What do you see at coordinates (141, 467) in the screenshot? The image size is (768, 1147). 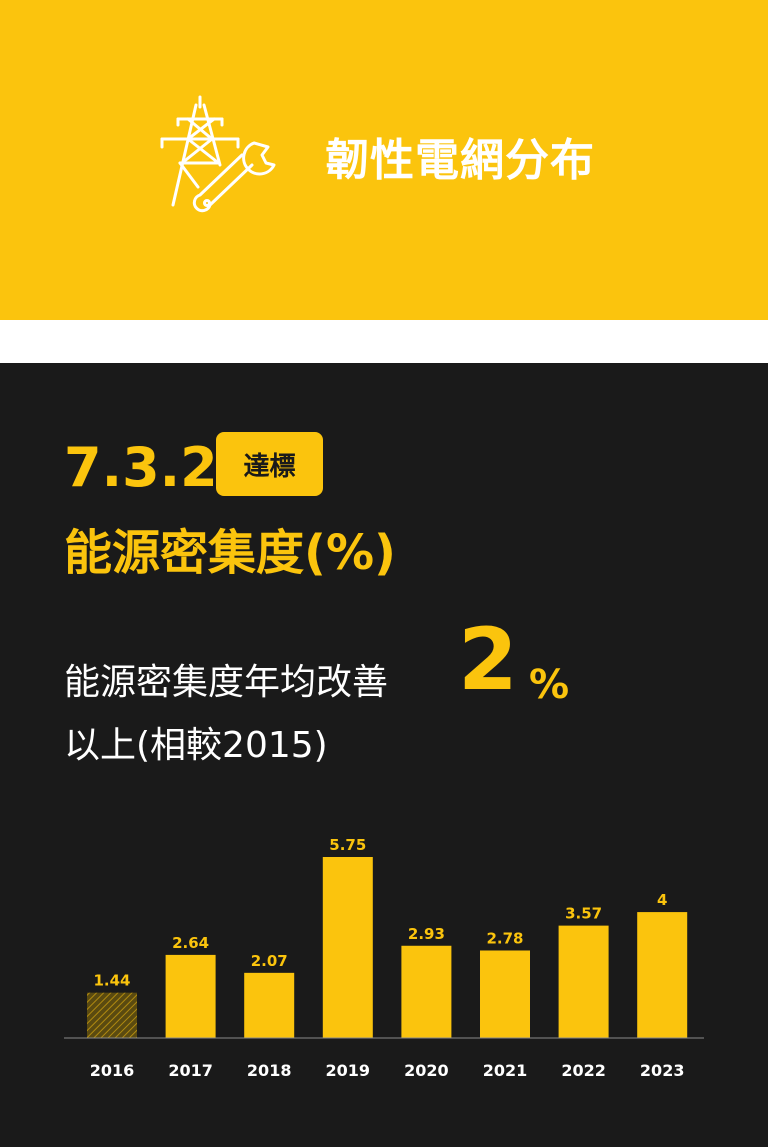 I see `goal-number: 7.3.2` at bounding box center [141, 467].